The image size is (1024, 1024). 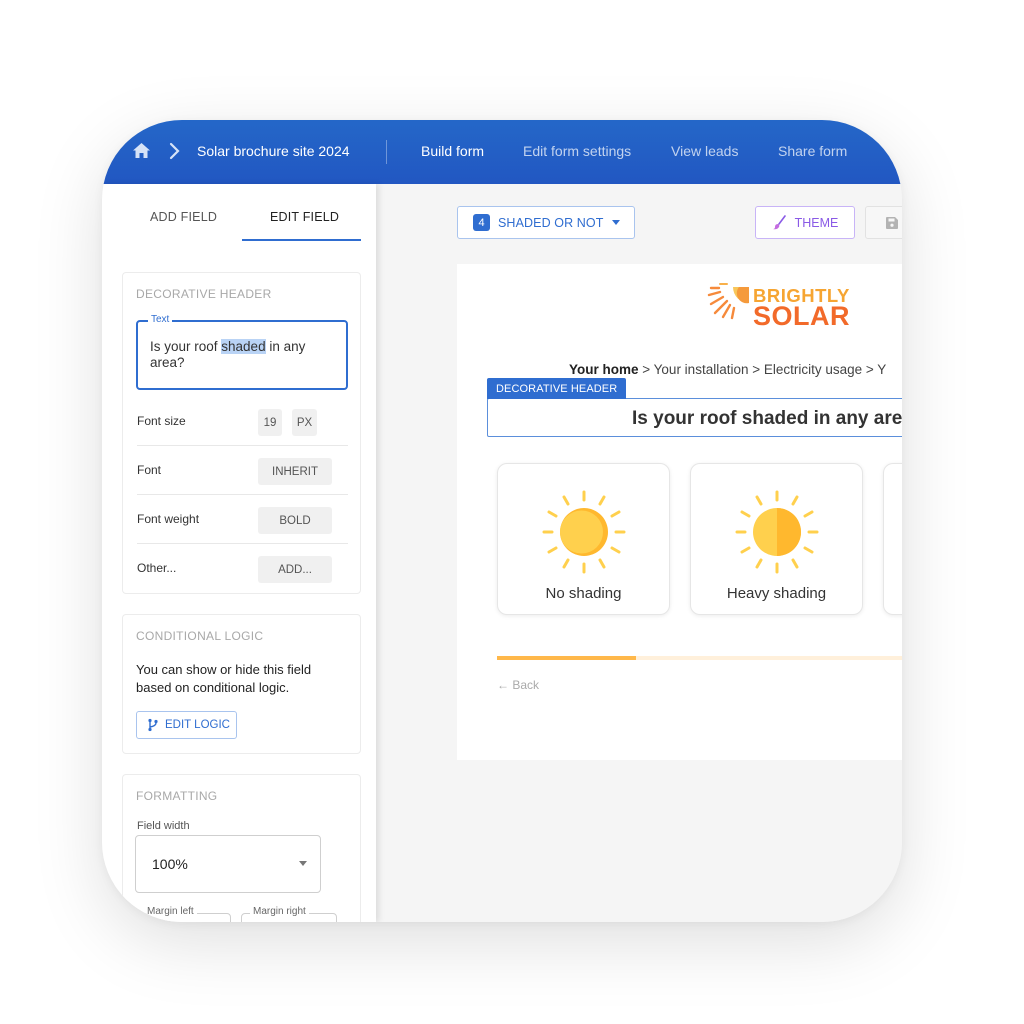 I want to click on form-progress-bar, so click(x=699, y=658).